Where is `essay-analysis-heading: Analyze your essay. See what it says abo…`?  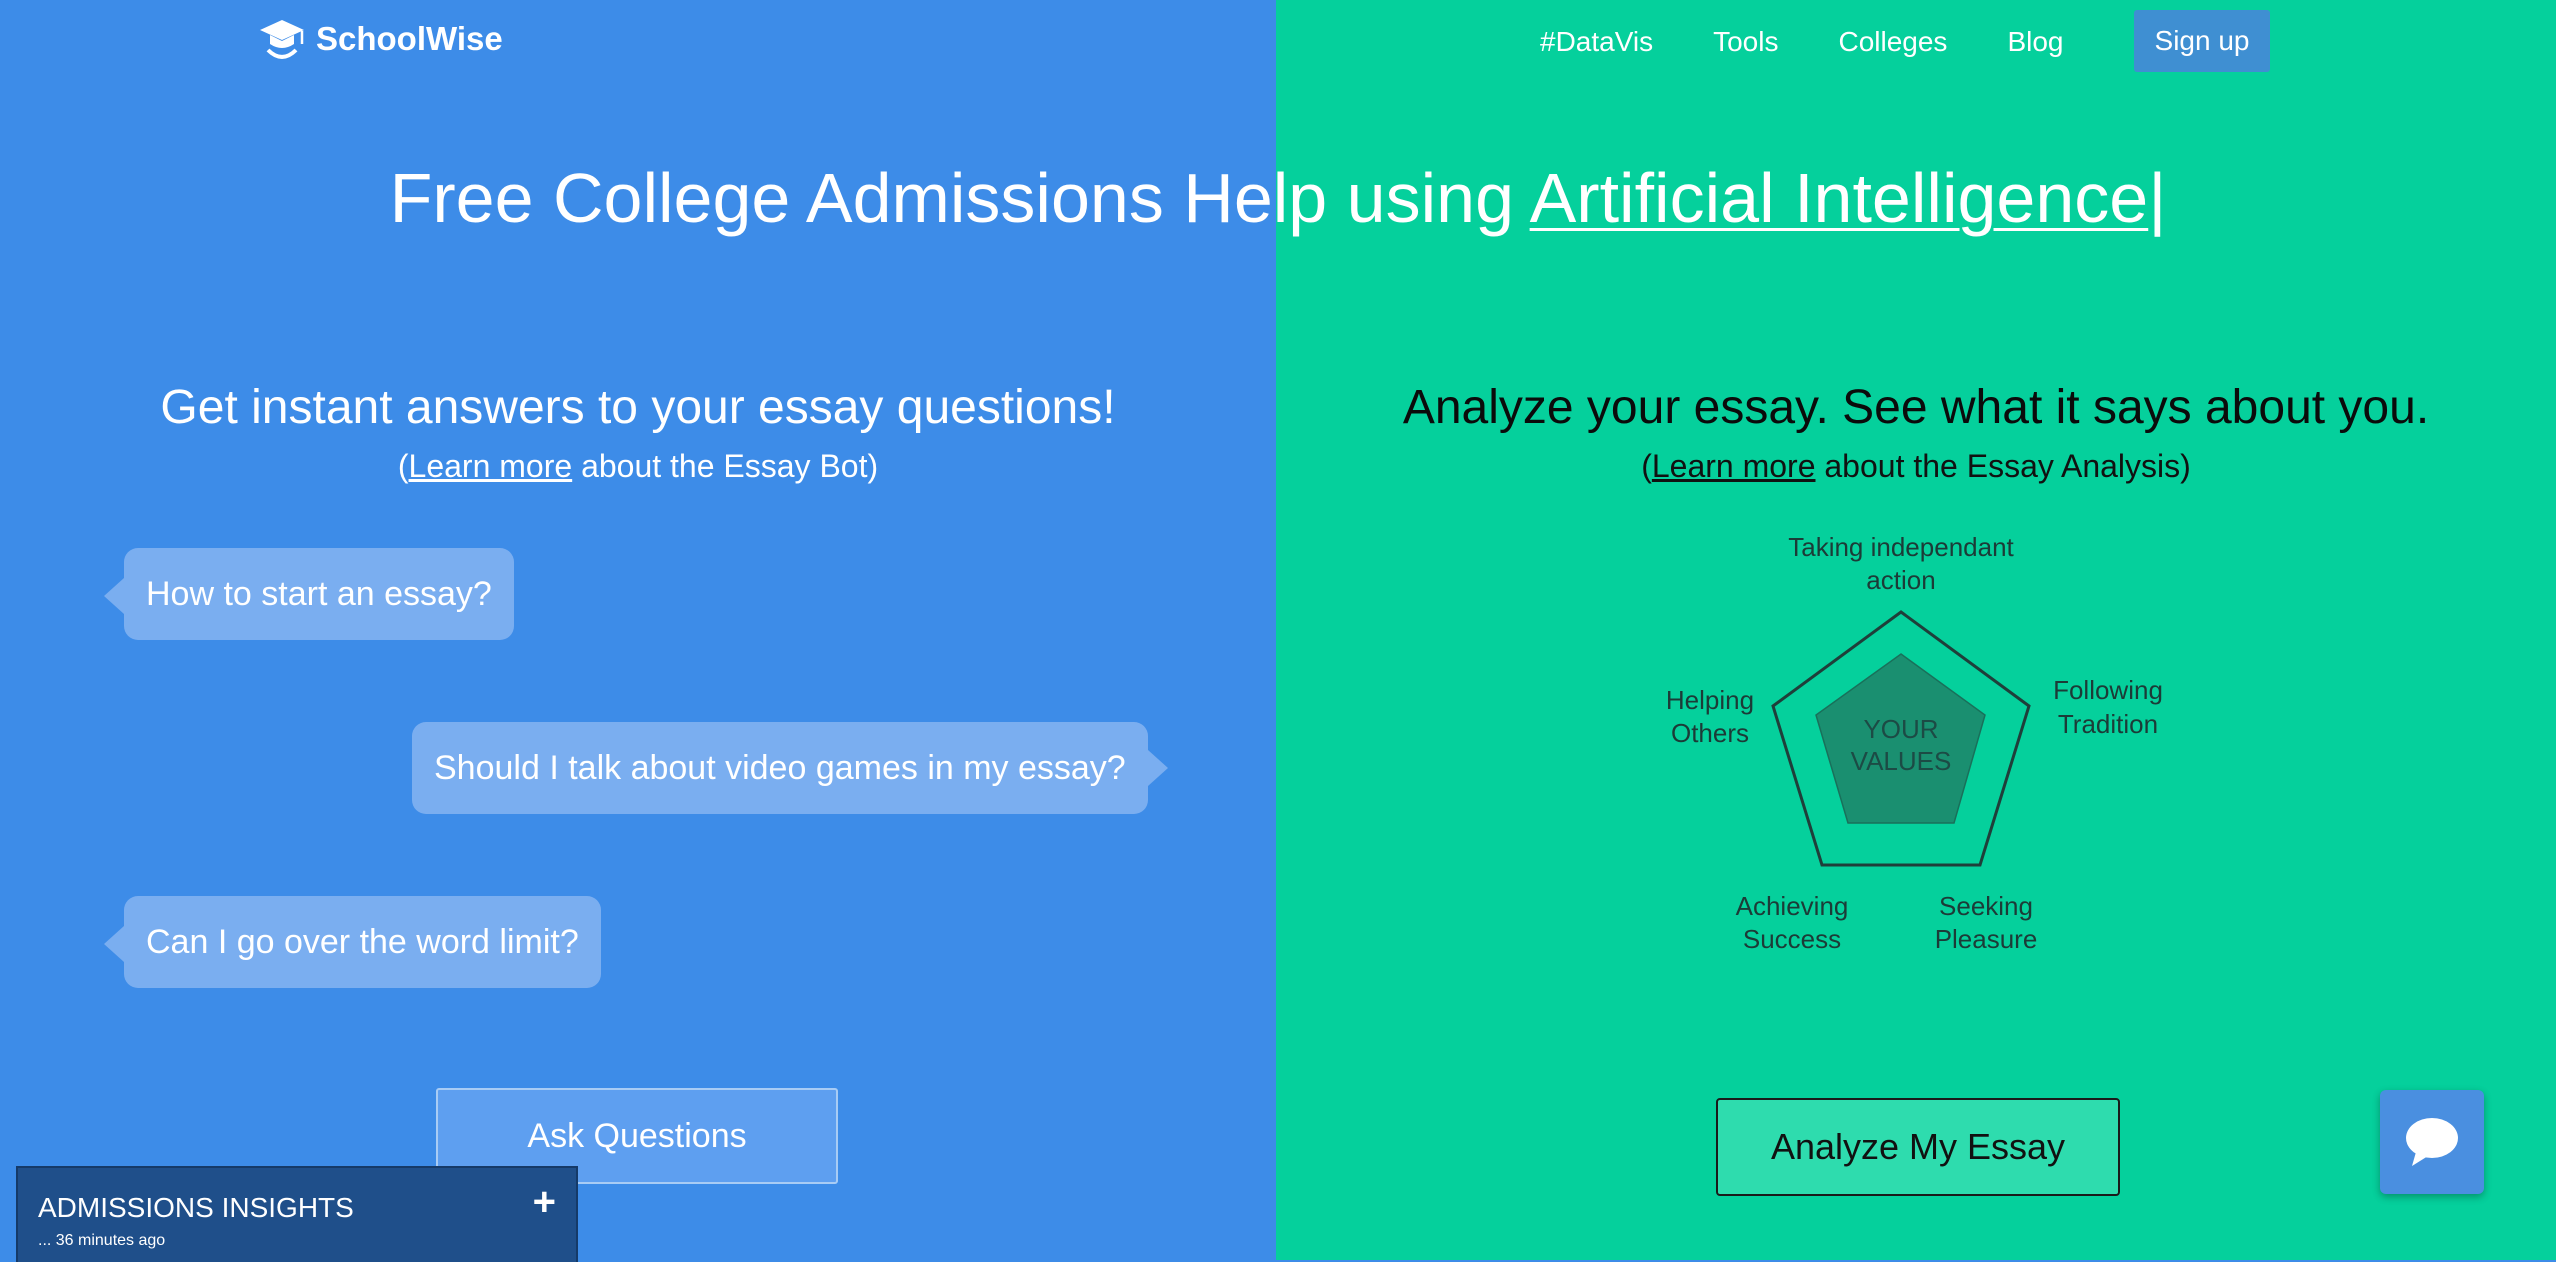
essay-analysis-heading: Analyze your essay. See what it says abo… is located at coordinates (1916, 407).